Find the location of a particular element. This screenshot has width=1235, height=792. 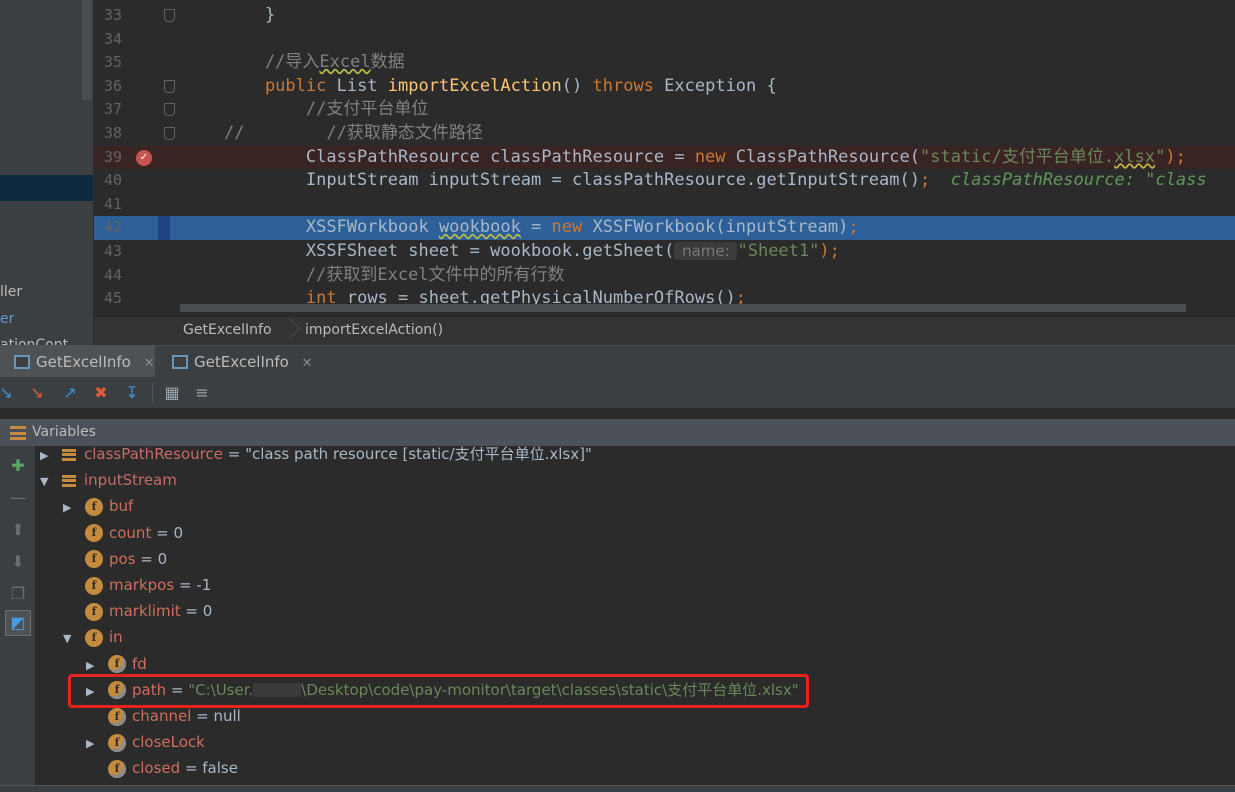

variable-row: f markpos = -1 is located at coordinates (137, 585).